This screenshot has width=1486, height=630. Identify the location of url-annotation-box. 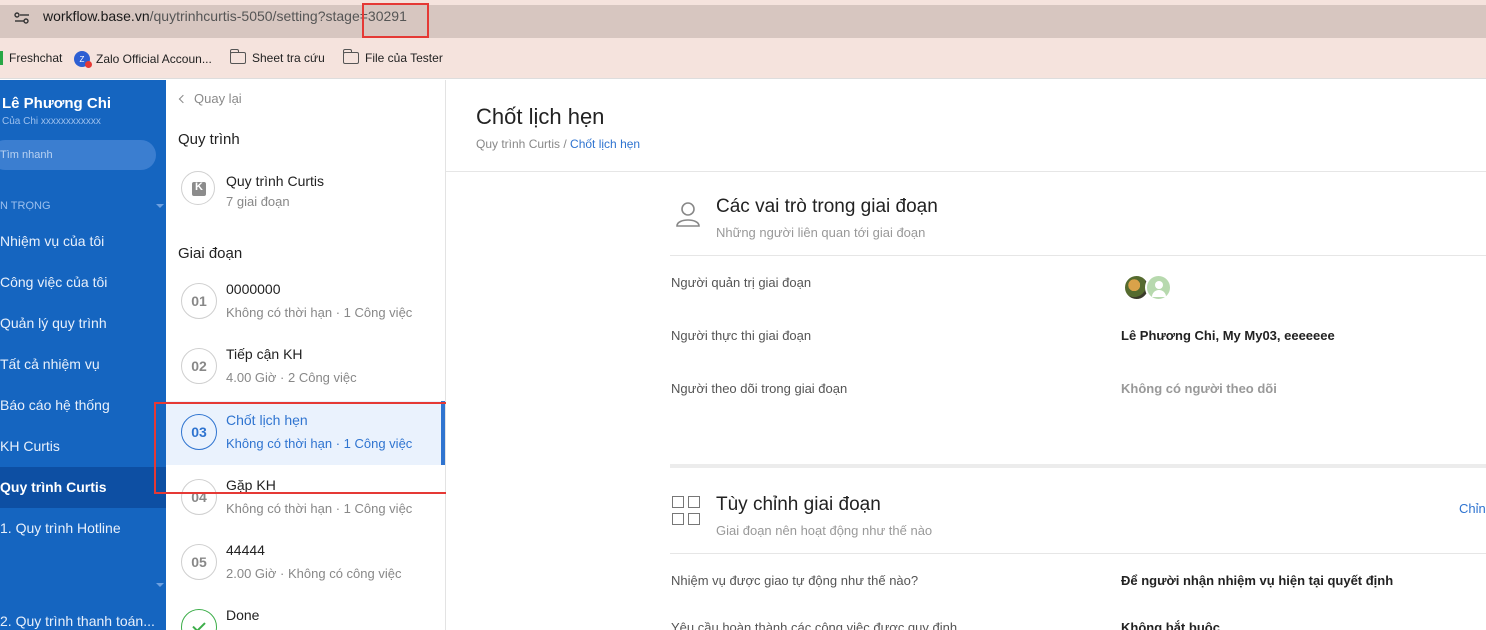
(395, 20).